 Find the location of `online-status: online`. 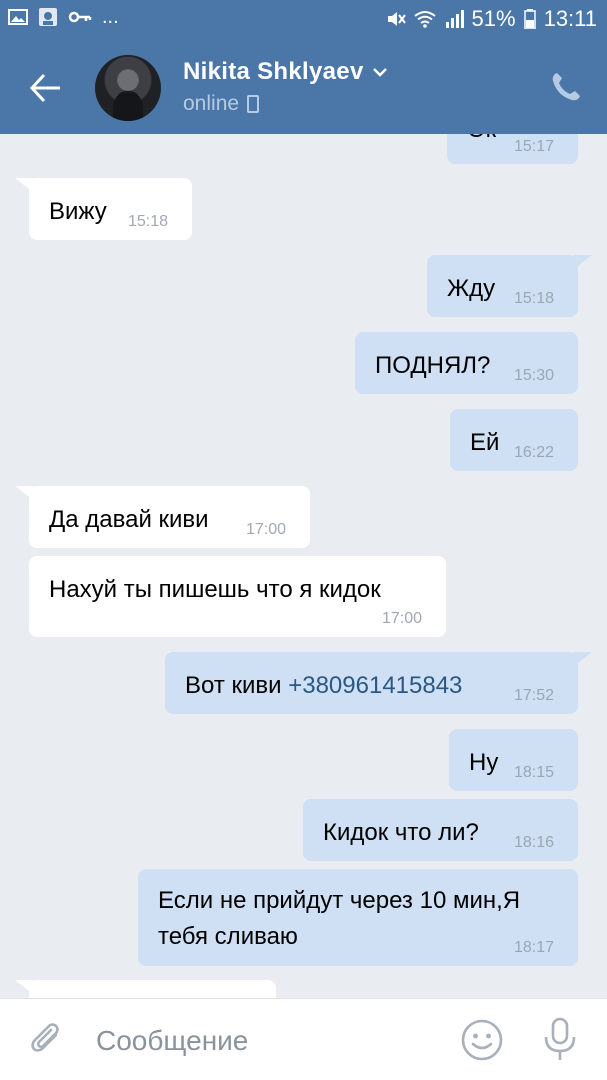

online-status: online is located at coordinates (211, 103).